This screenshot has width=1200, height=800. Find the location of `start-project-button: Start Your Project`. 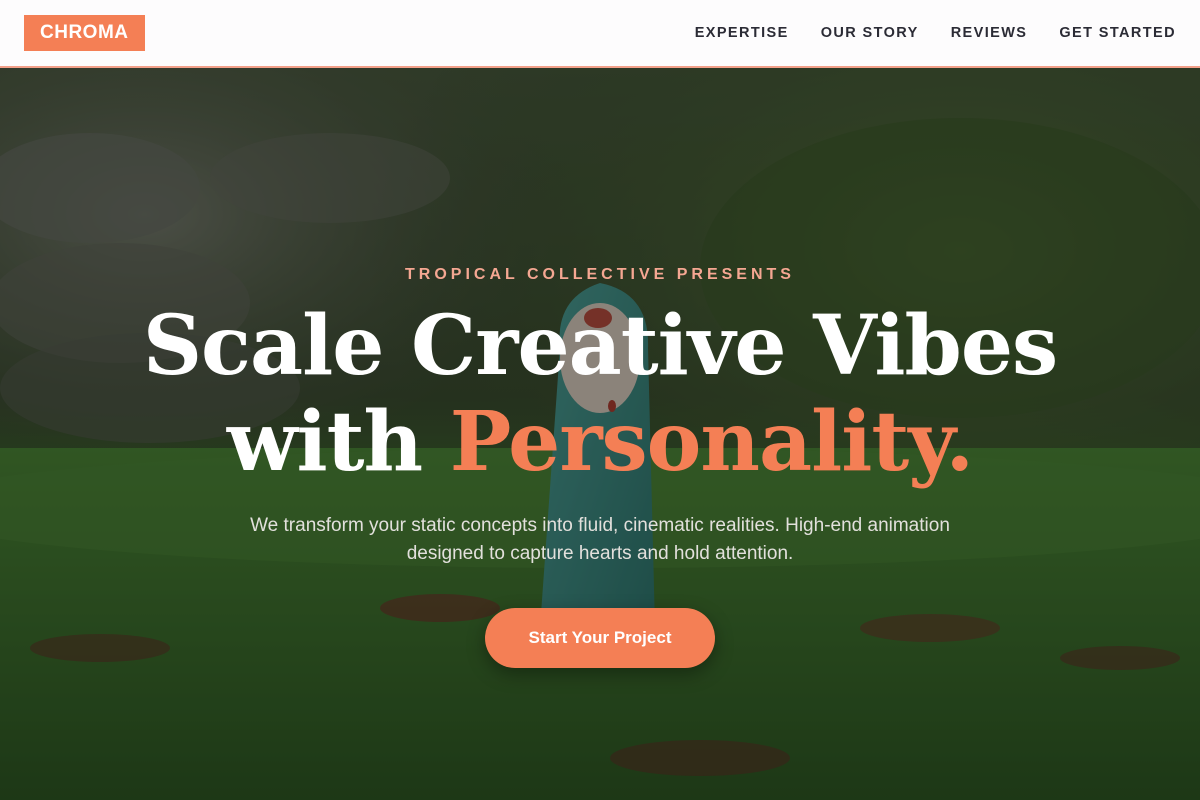

start-project-button: Start Your Project is located at coordinates (600, 638).